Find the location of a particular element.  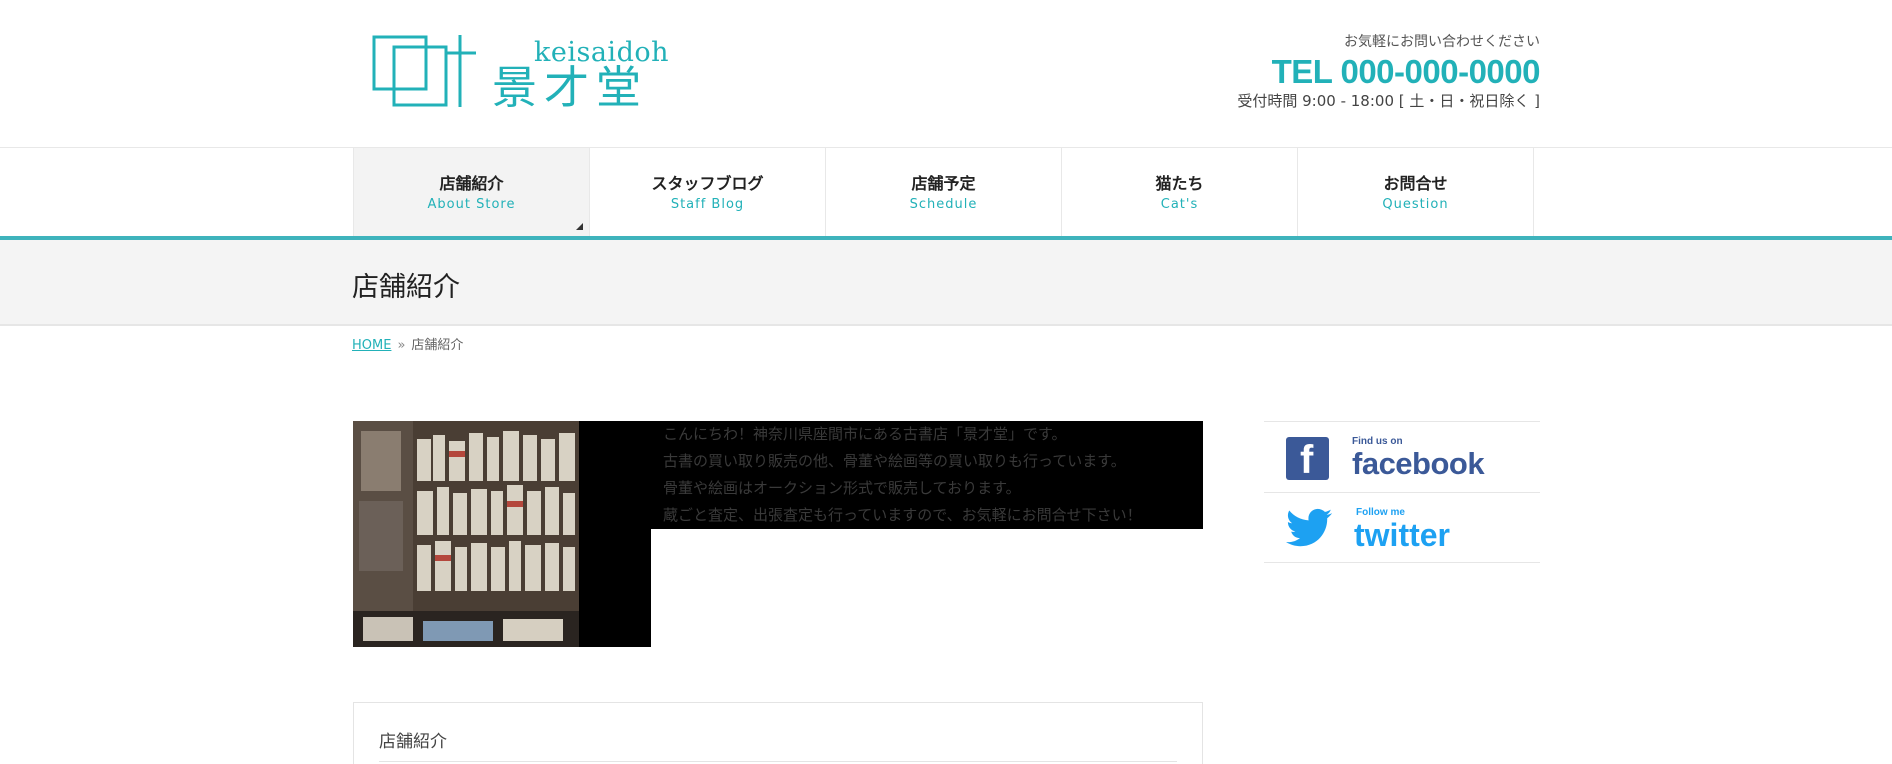

nav-item-staff-blog: スタッフブログ Staff Blog is located at coordinates (708, 192).